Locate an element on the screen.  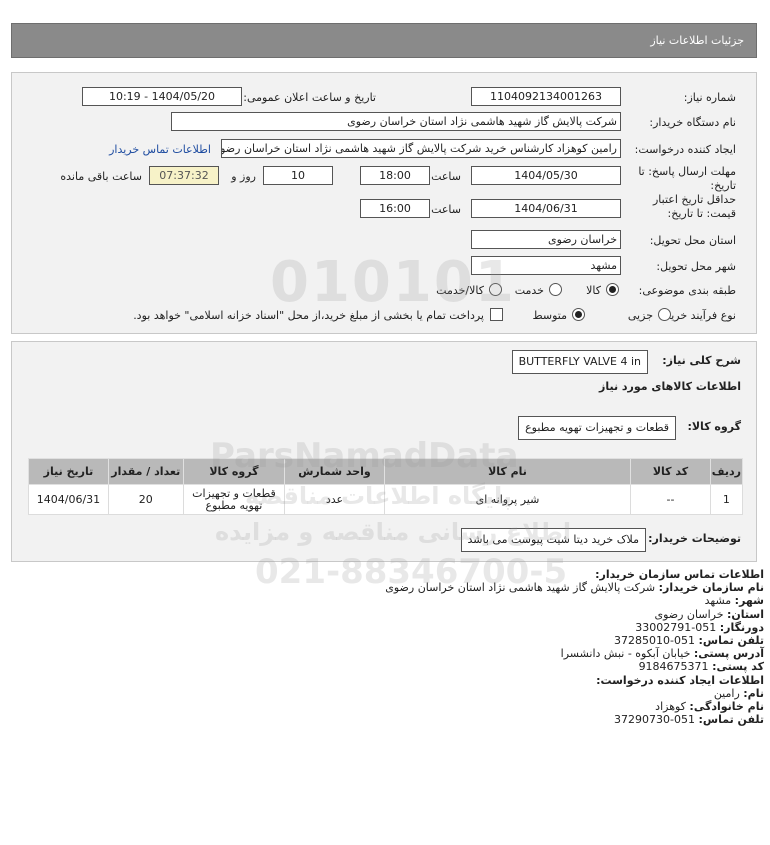
cell-unit: عدد is located at coordinates (334, 499).